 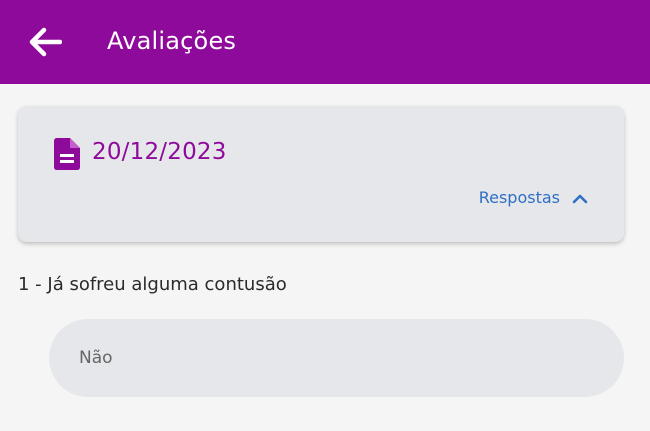 I want to click on page-title: Avaliações, so click(x=172, y=41).